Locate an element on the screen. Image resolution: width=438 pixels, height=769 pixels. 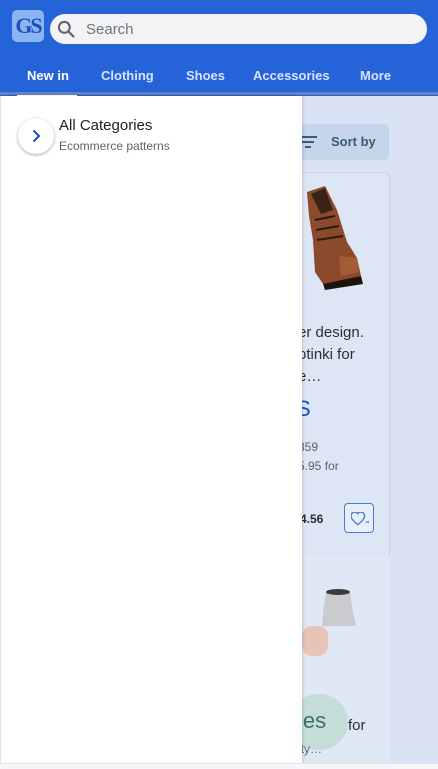
brand-logo: GS is located at coordinates (28, 26).